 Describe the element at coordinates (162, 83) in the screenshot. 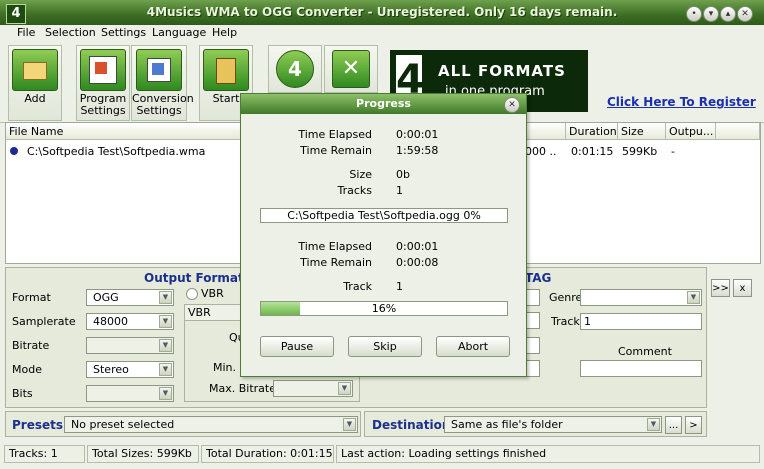

I see `conversion-settings-button: Conversion Settings` at that location.